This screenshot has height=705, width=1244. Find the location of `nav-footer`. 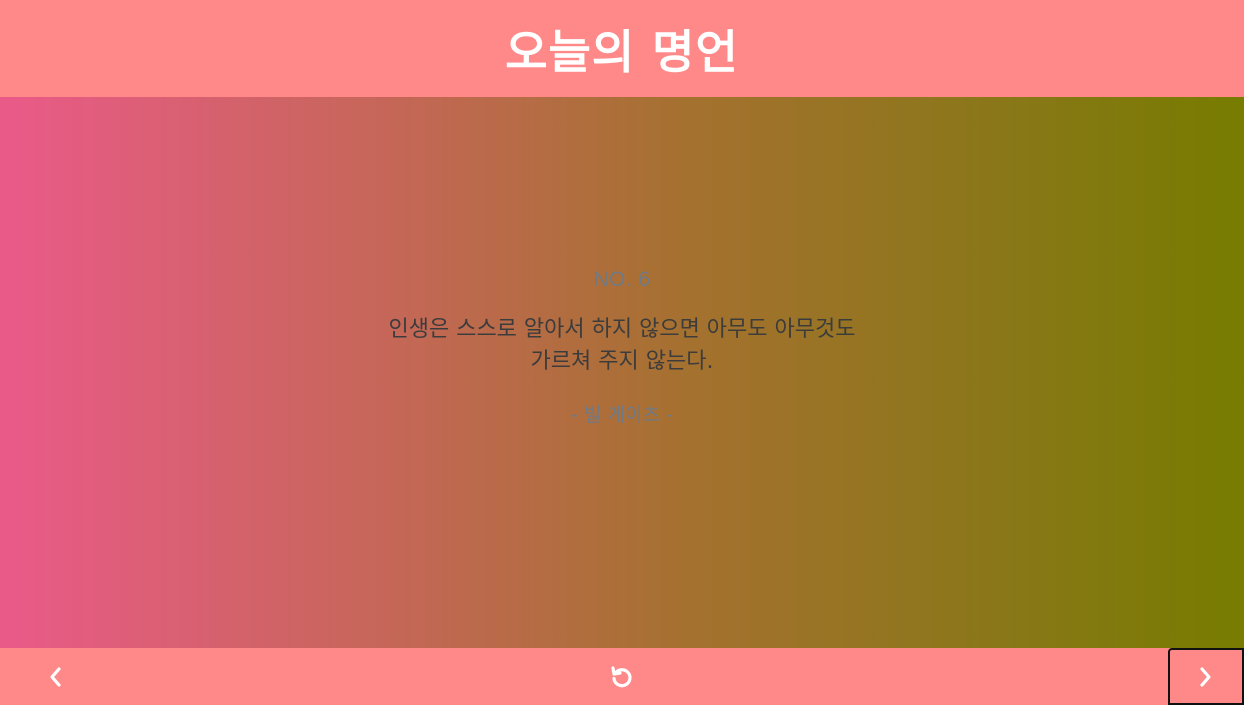

nav-footer is located at coordinates (622, 676).